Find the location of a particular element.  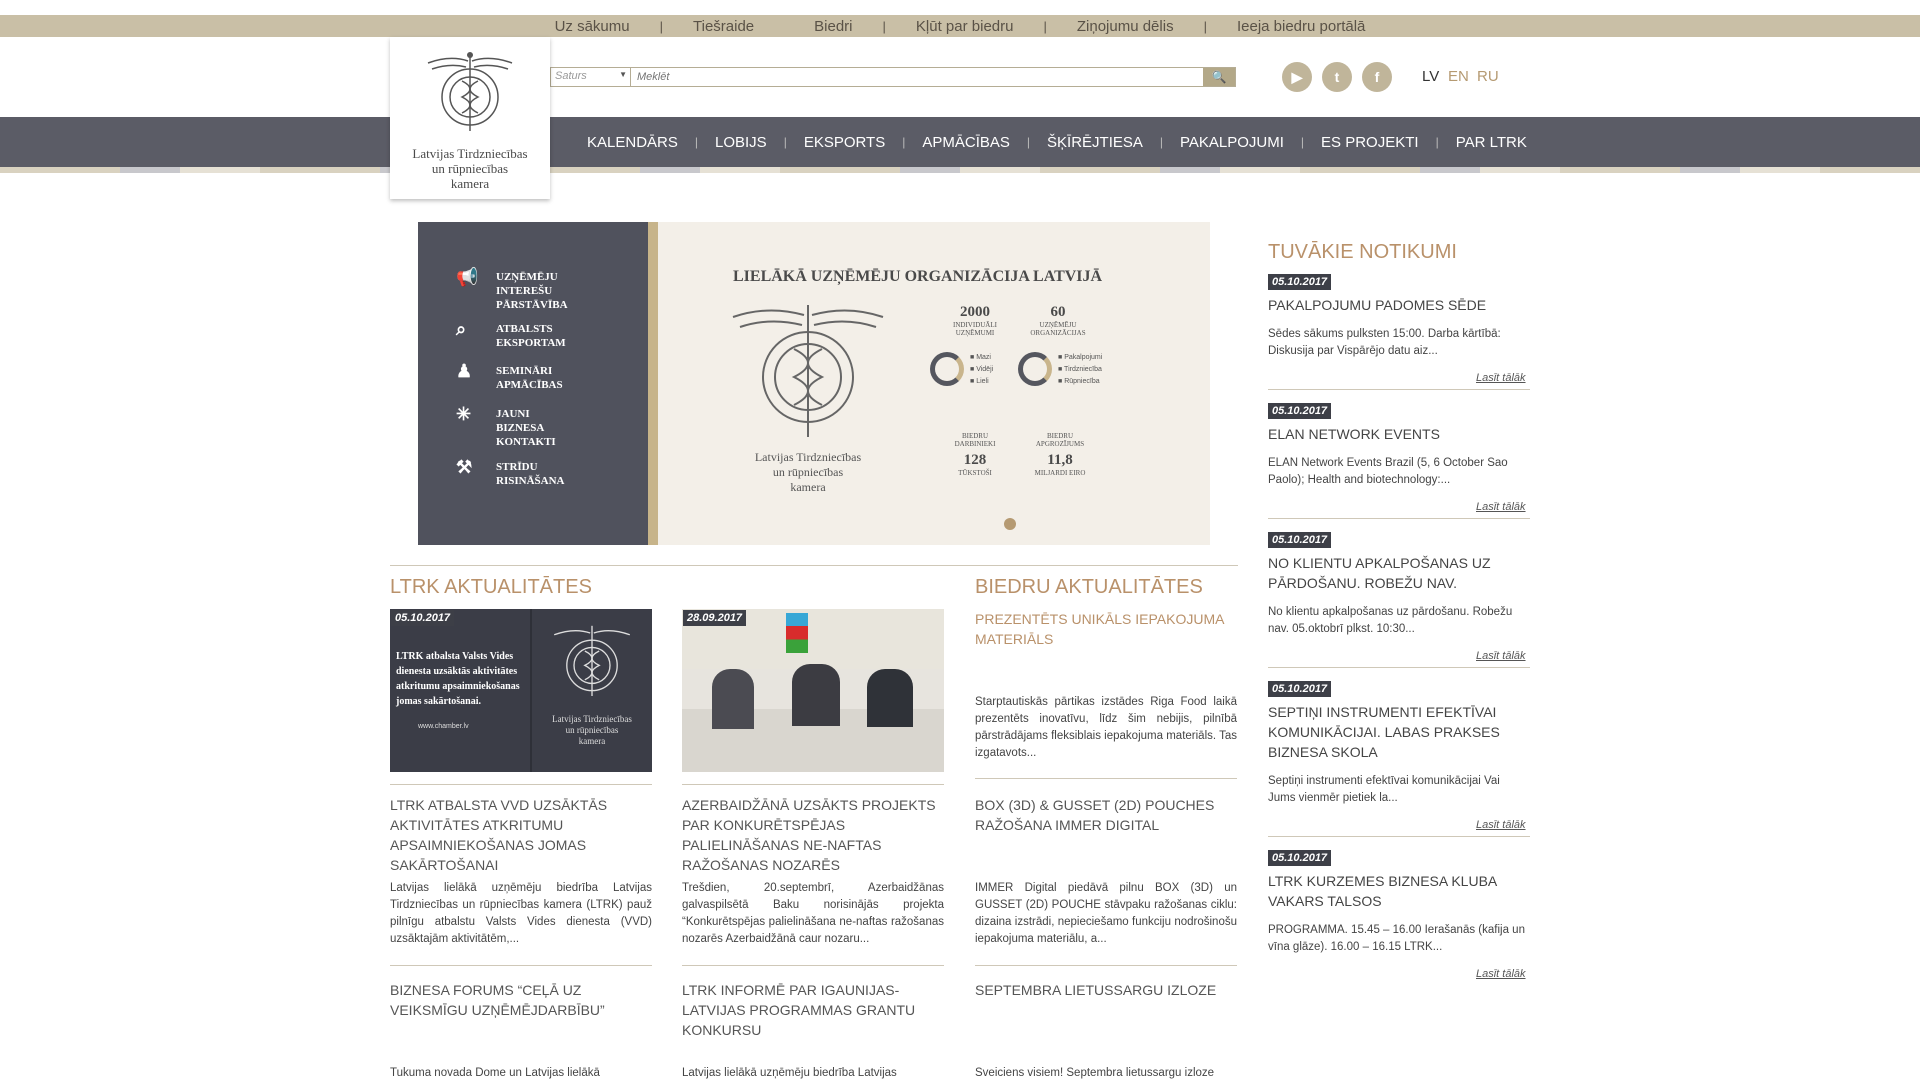

nav-arbitration: ŠĶĪRĒJTIESA is located at coordinates (1095, 142).